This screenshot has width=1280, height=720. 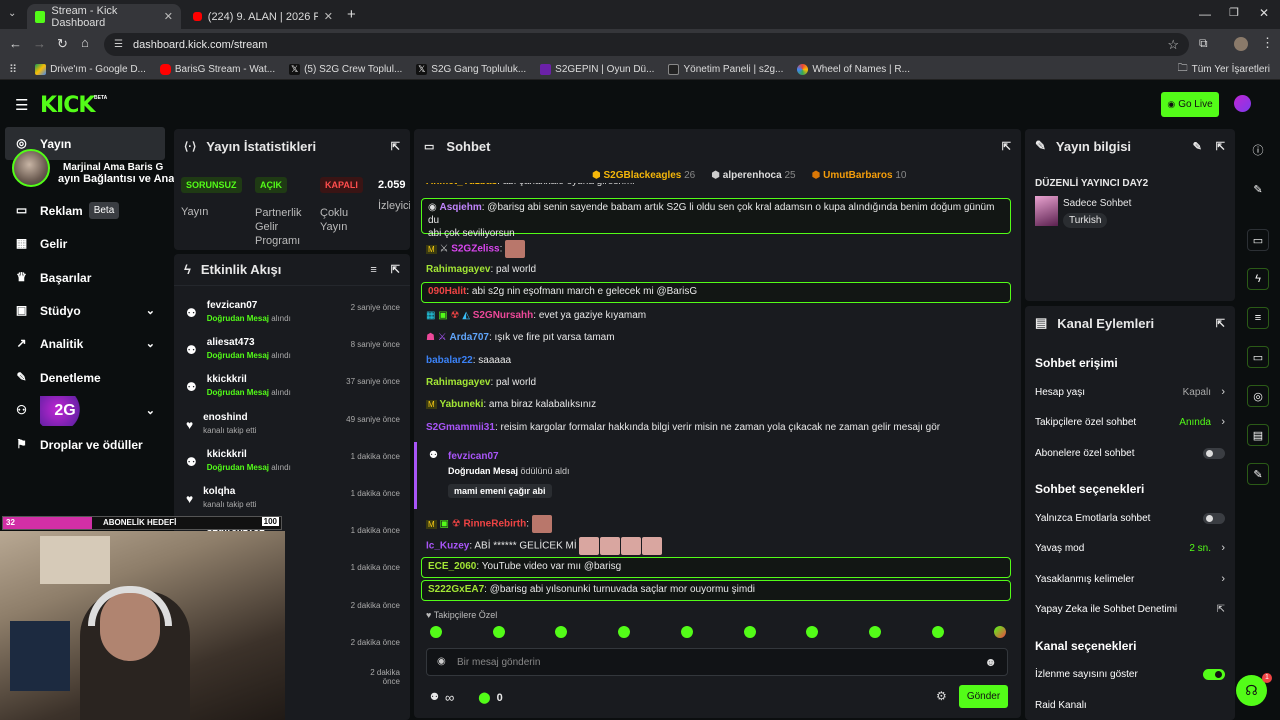 What do you see at coordinates (1267, 43) in the screenshot?
I see `menu-icon: ⋮` at bounding box center [1267, 43].